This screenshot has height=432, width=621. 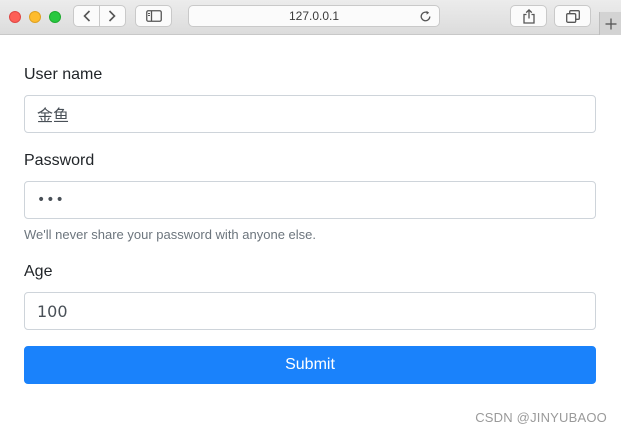 I want to click on new-tab-button, so click(x=610, y=23).